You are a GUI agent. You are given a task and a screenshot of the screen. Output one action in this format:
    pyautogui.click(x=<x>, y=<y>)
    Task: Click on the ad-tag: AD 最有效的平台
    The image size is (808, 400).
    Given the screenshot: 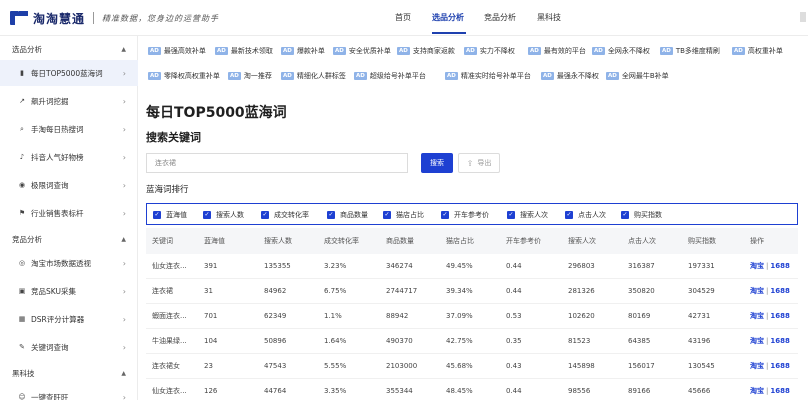 What is the action you would take?
    pyautogui.click(x=557, y=51)
    